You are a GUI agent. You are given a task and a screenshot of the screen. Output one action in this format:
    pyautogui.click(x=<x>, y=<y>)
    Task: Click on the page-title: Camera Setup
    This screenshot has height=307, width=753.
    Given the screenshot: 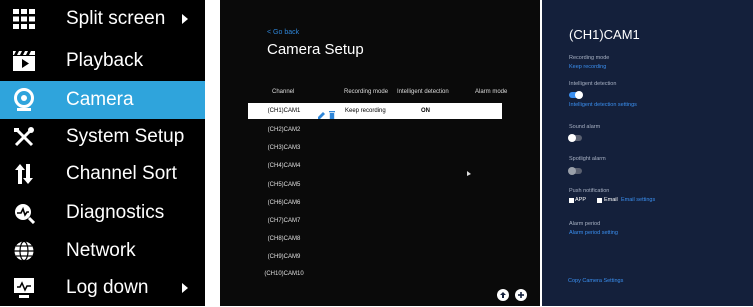 What is the action you would take?
    pyautogui.click(x=315, y=49)
    